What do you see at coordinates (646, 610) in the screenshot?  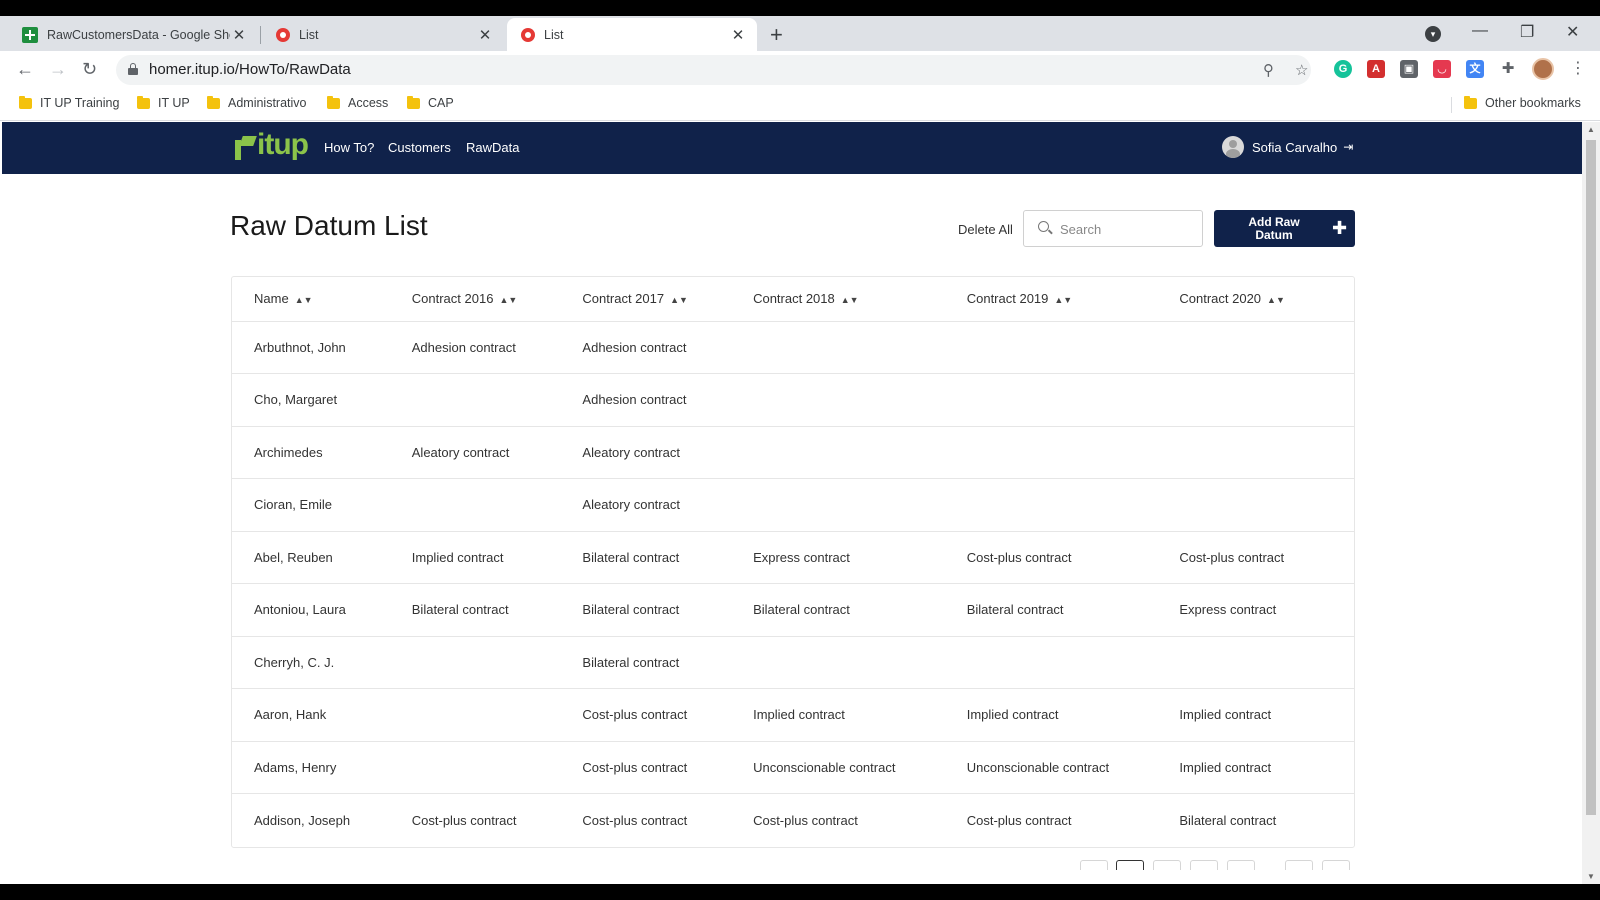 I see `cell-contract: Bilateral contract` at bounding box center [646, 610].